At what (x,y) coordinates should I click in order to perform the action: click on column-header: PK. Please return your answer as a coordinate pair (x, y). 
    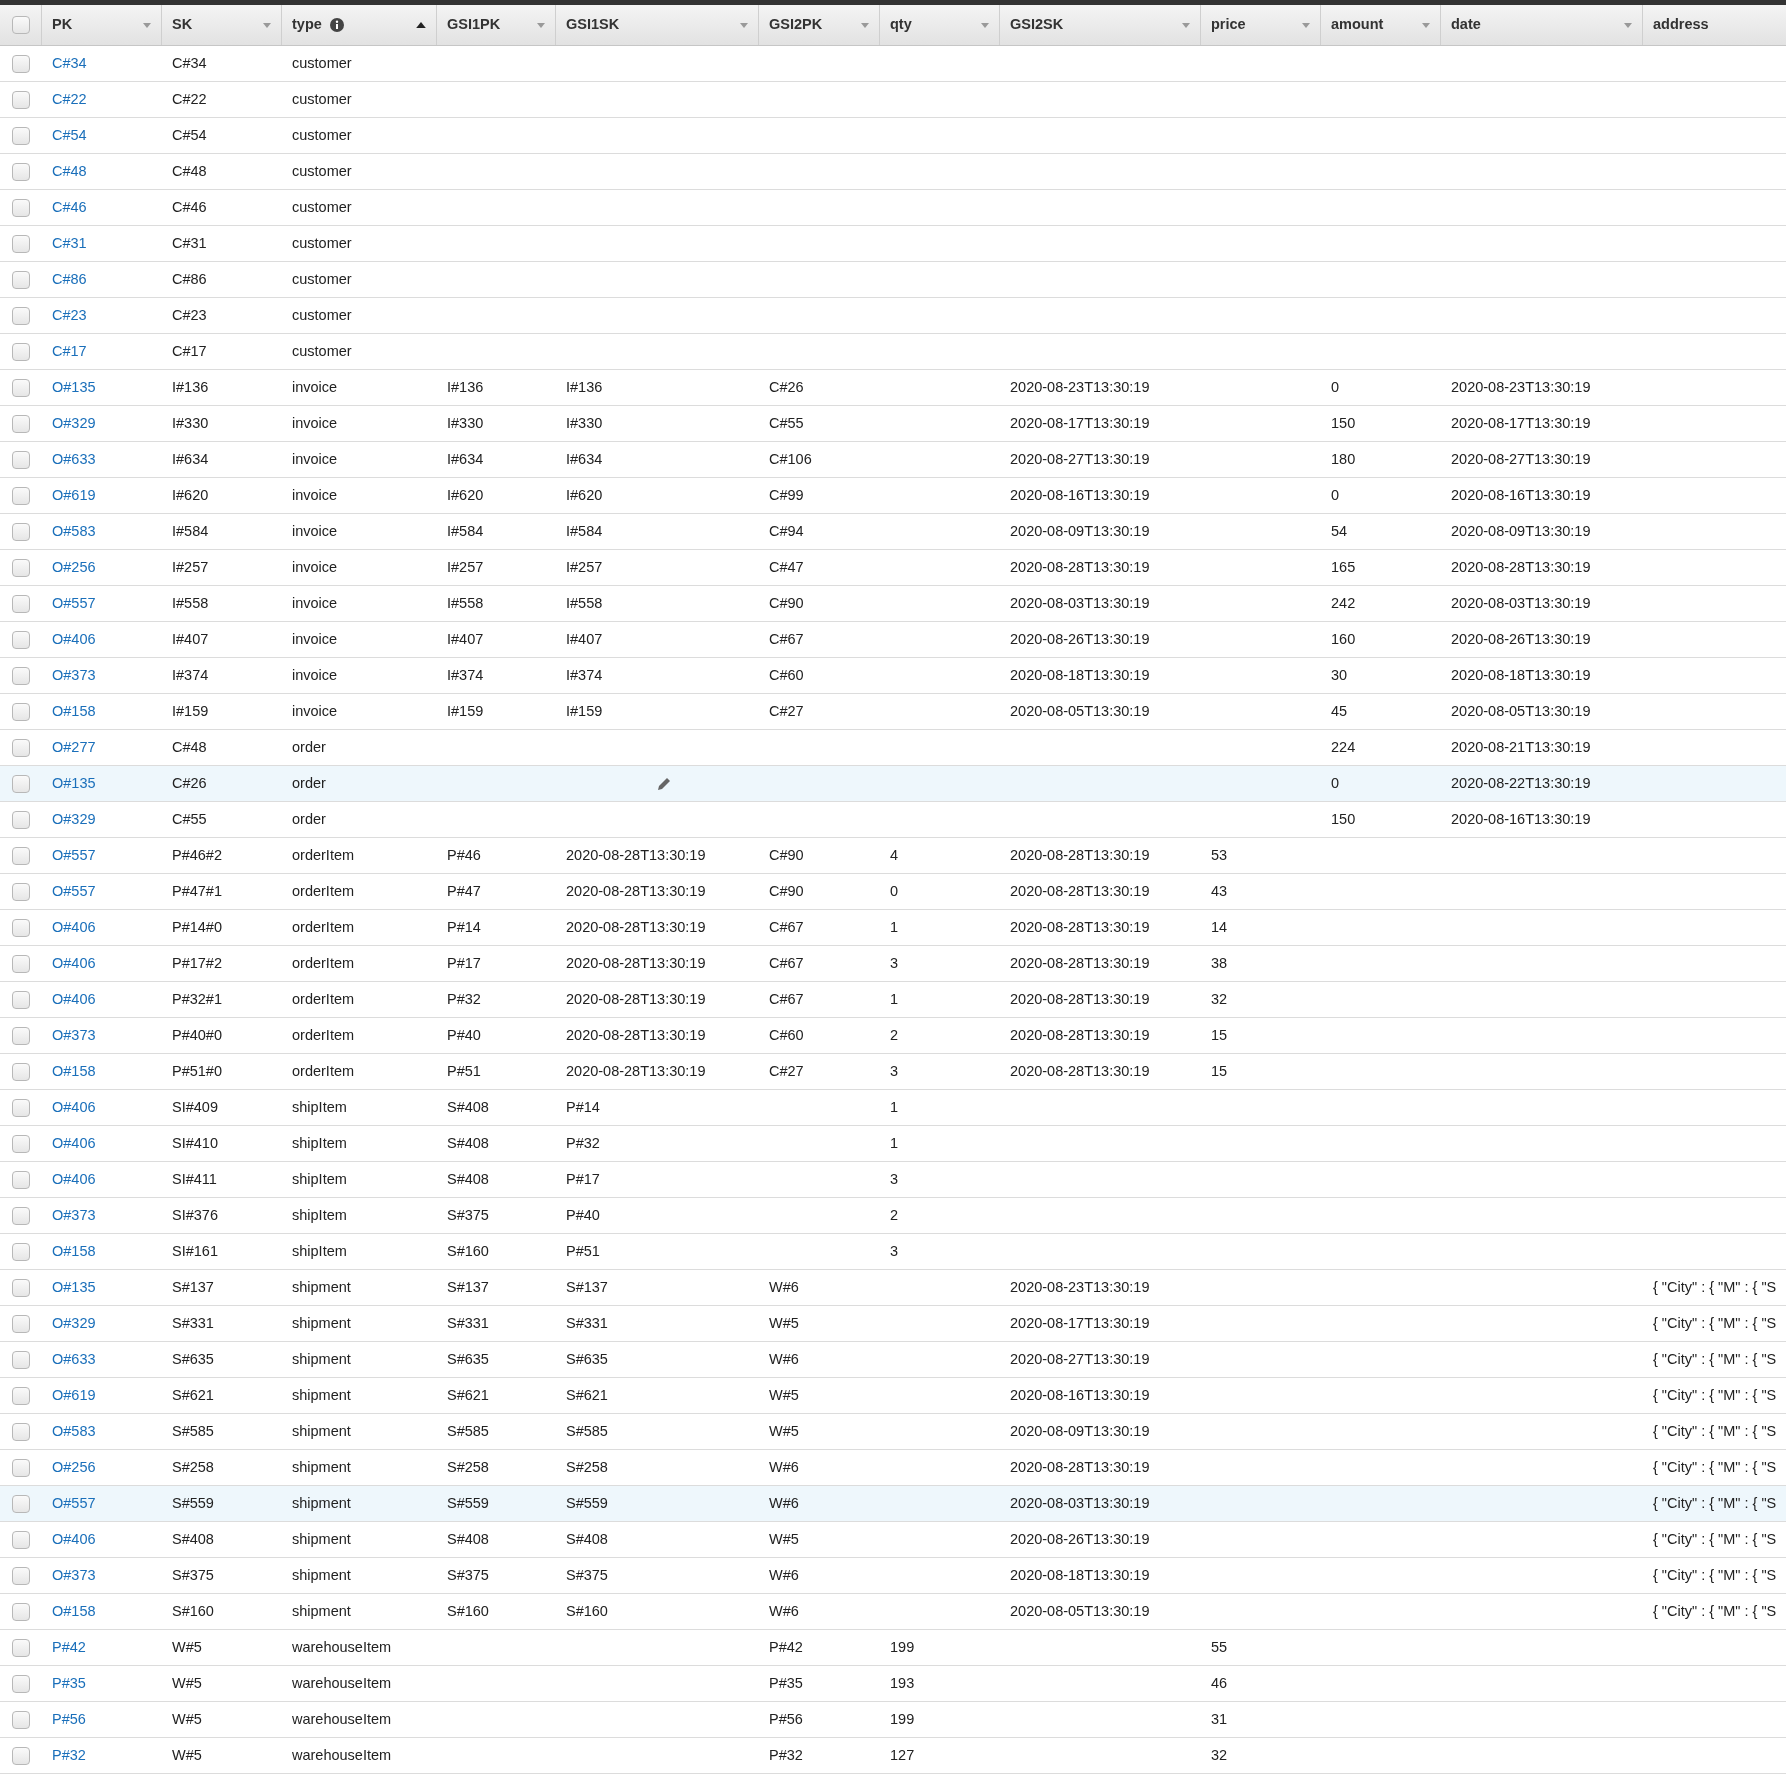
    Looking at the image, I should click on (102, 25).